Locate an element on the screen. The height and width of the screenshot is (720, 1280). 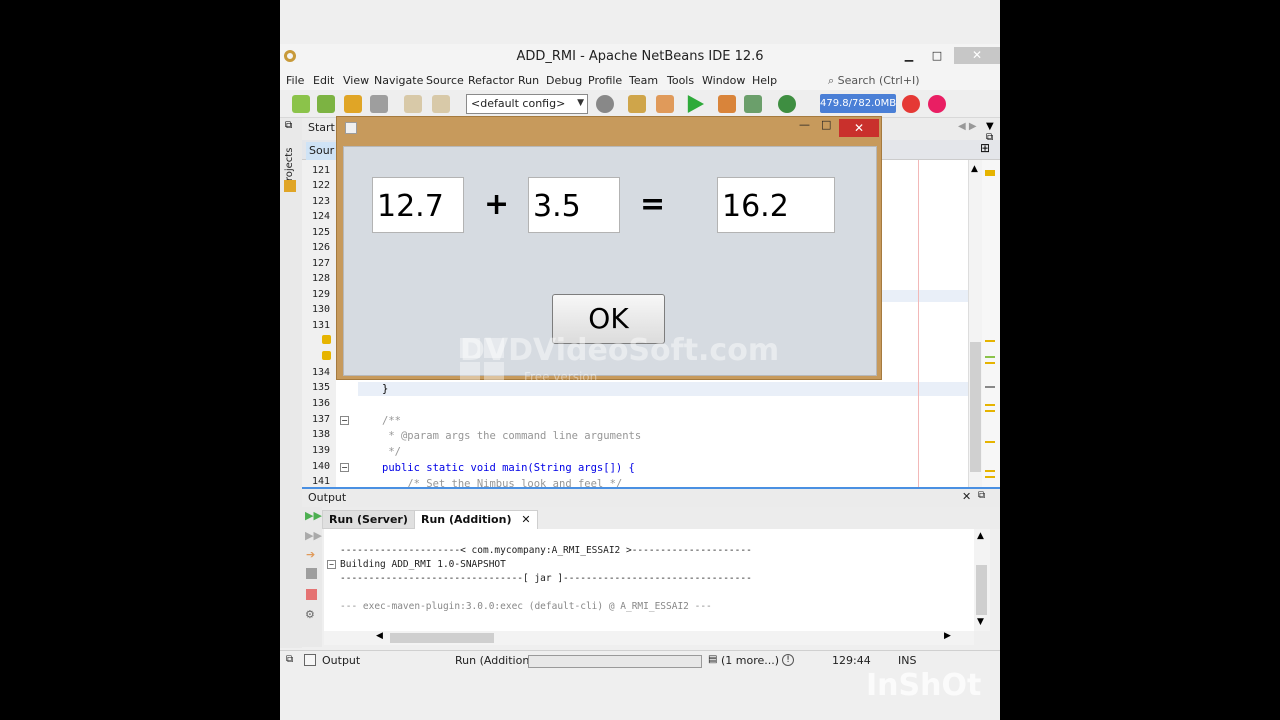
new-file-icon is located at coordinates (301, 104).